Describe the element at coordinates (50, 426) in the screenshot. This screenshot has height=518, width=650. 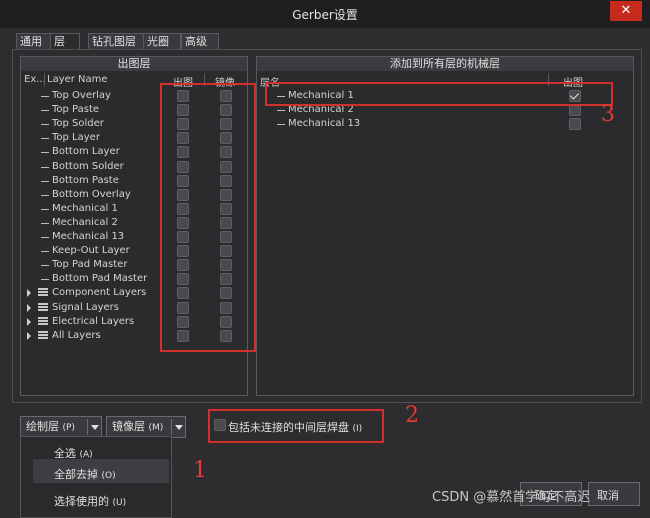
I see `plot-layers-label: 绘制层 (P)` at that location.